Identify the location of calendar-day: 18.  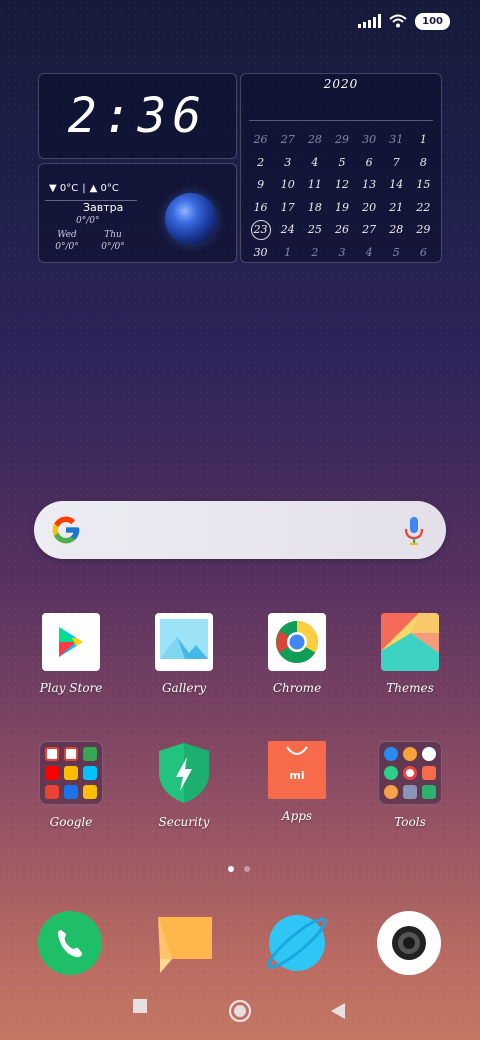
(314, 208).